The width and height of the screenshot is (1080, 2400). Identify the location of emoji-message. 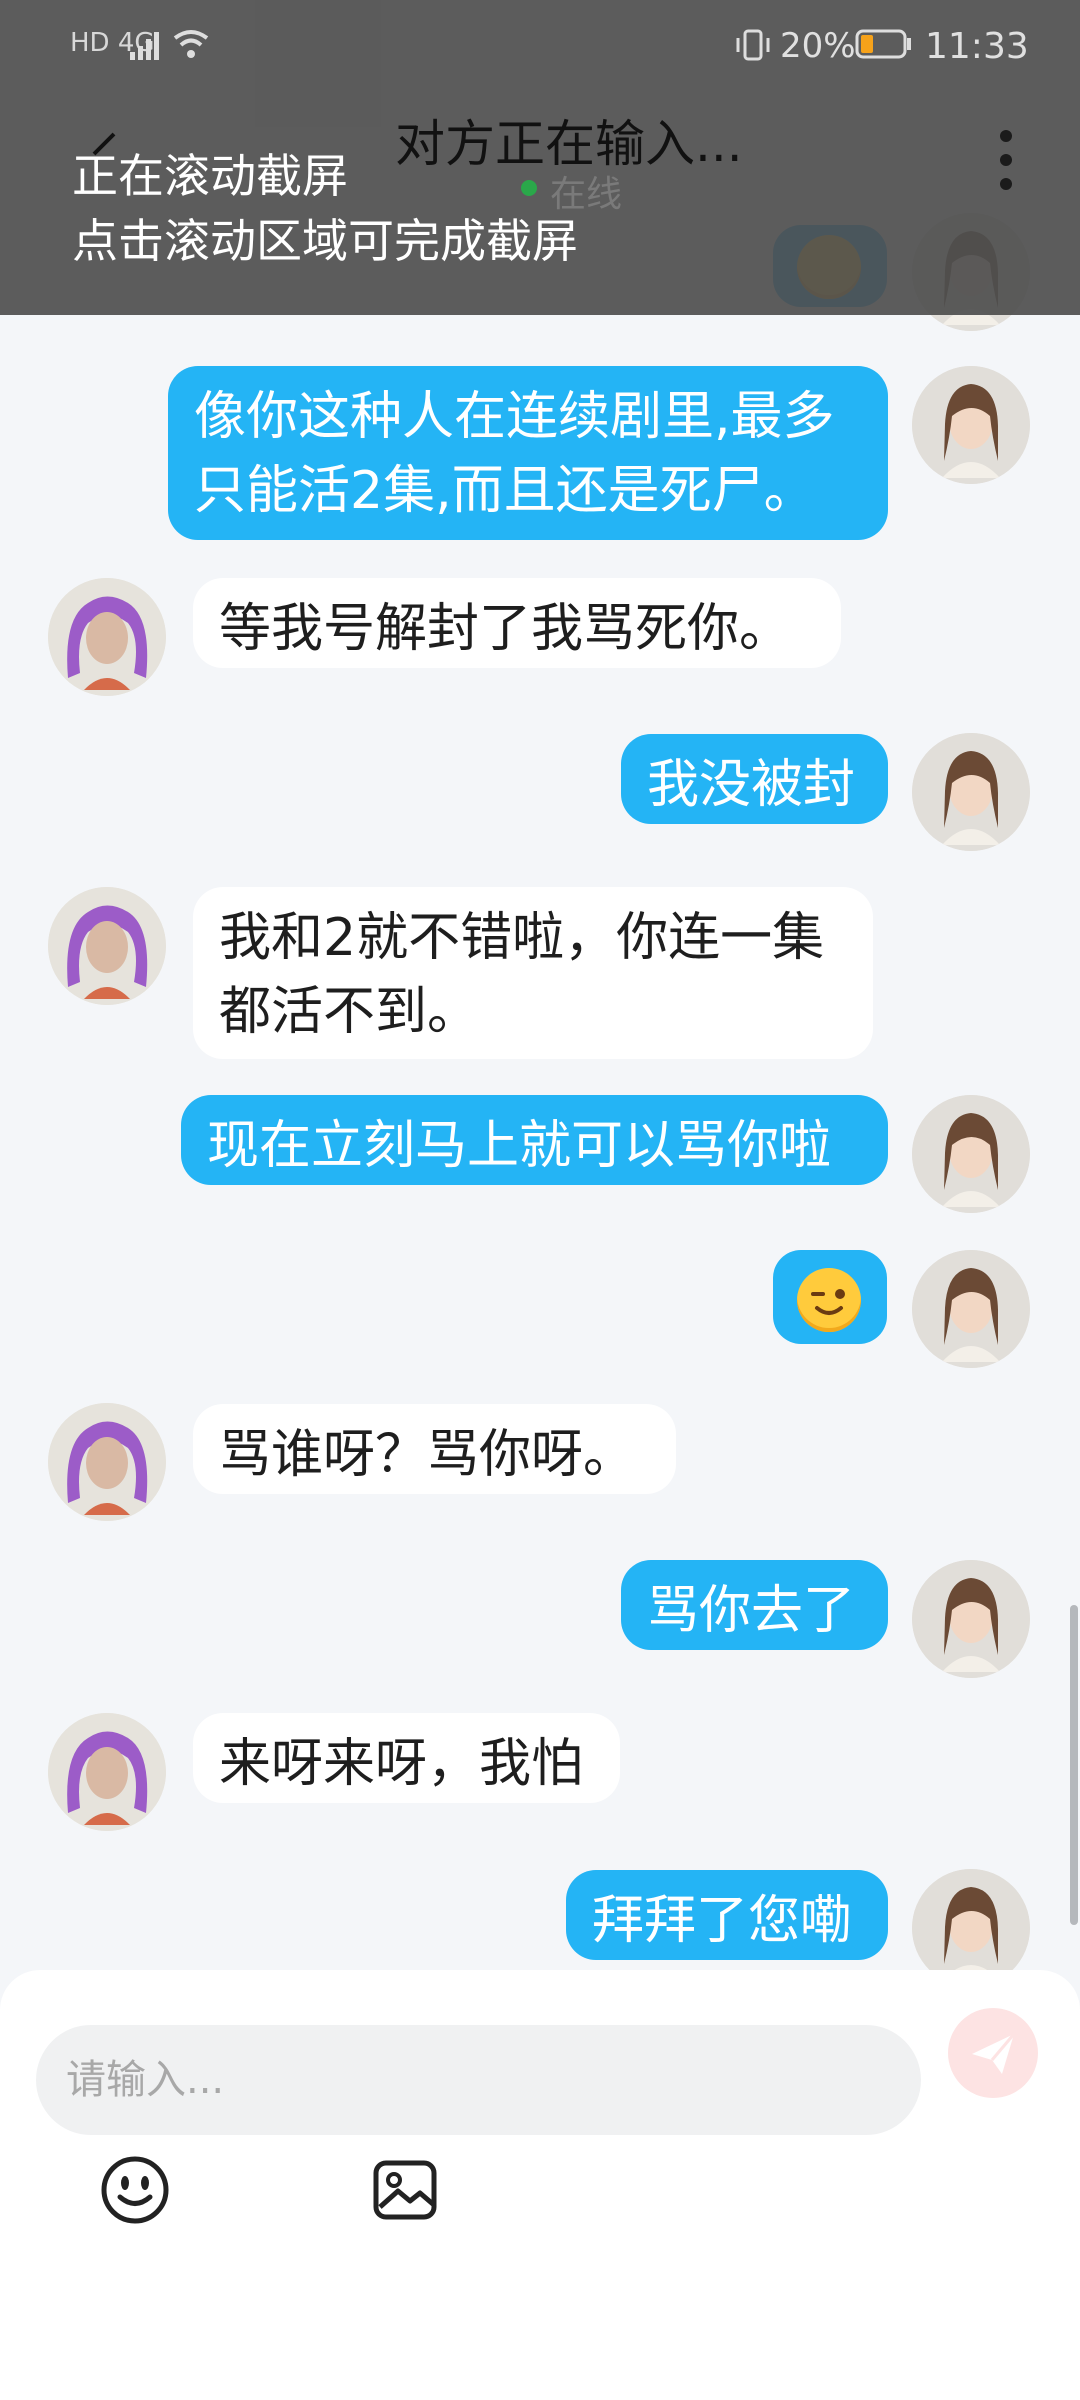
(830, 1297).